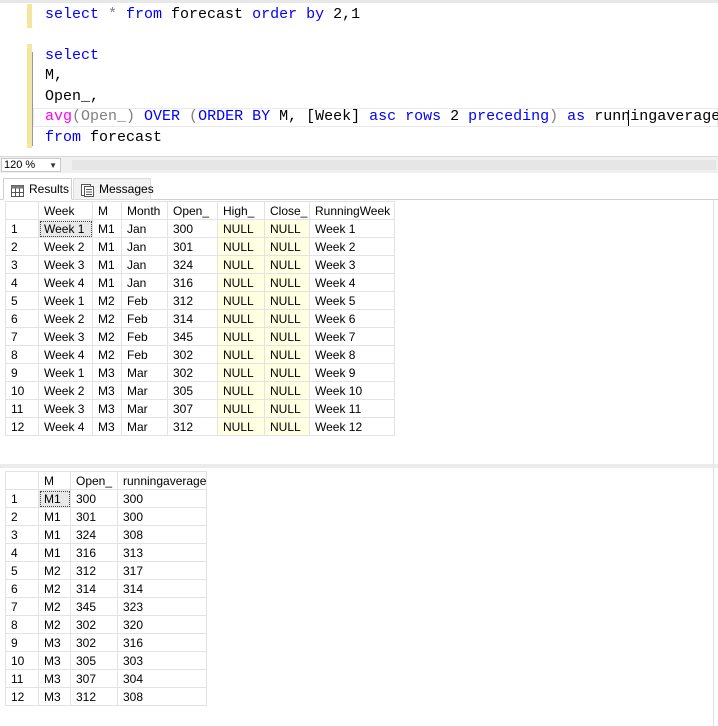 This screenshot has width=718, height=726. I want to click on table-row: 11 Week 3 M3 Mar 307 NULL NULL Week 11, so click(200, 408).